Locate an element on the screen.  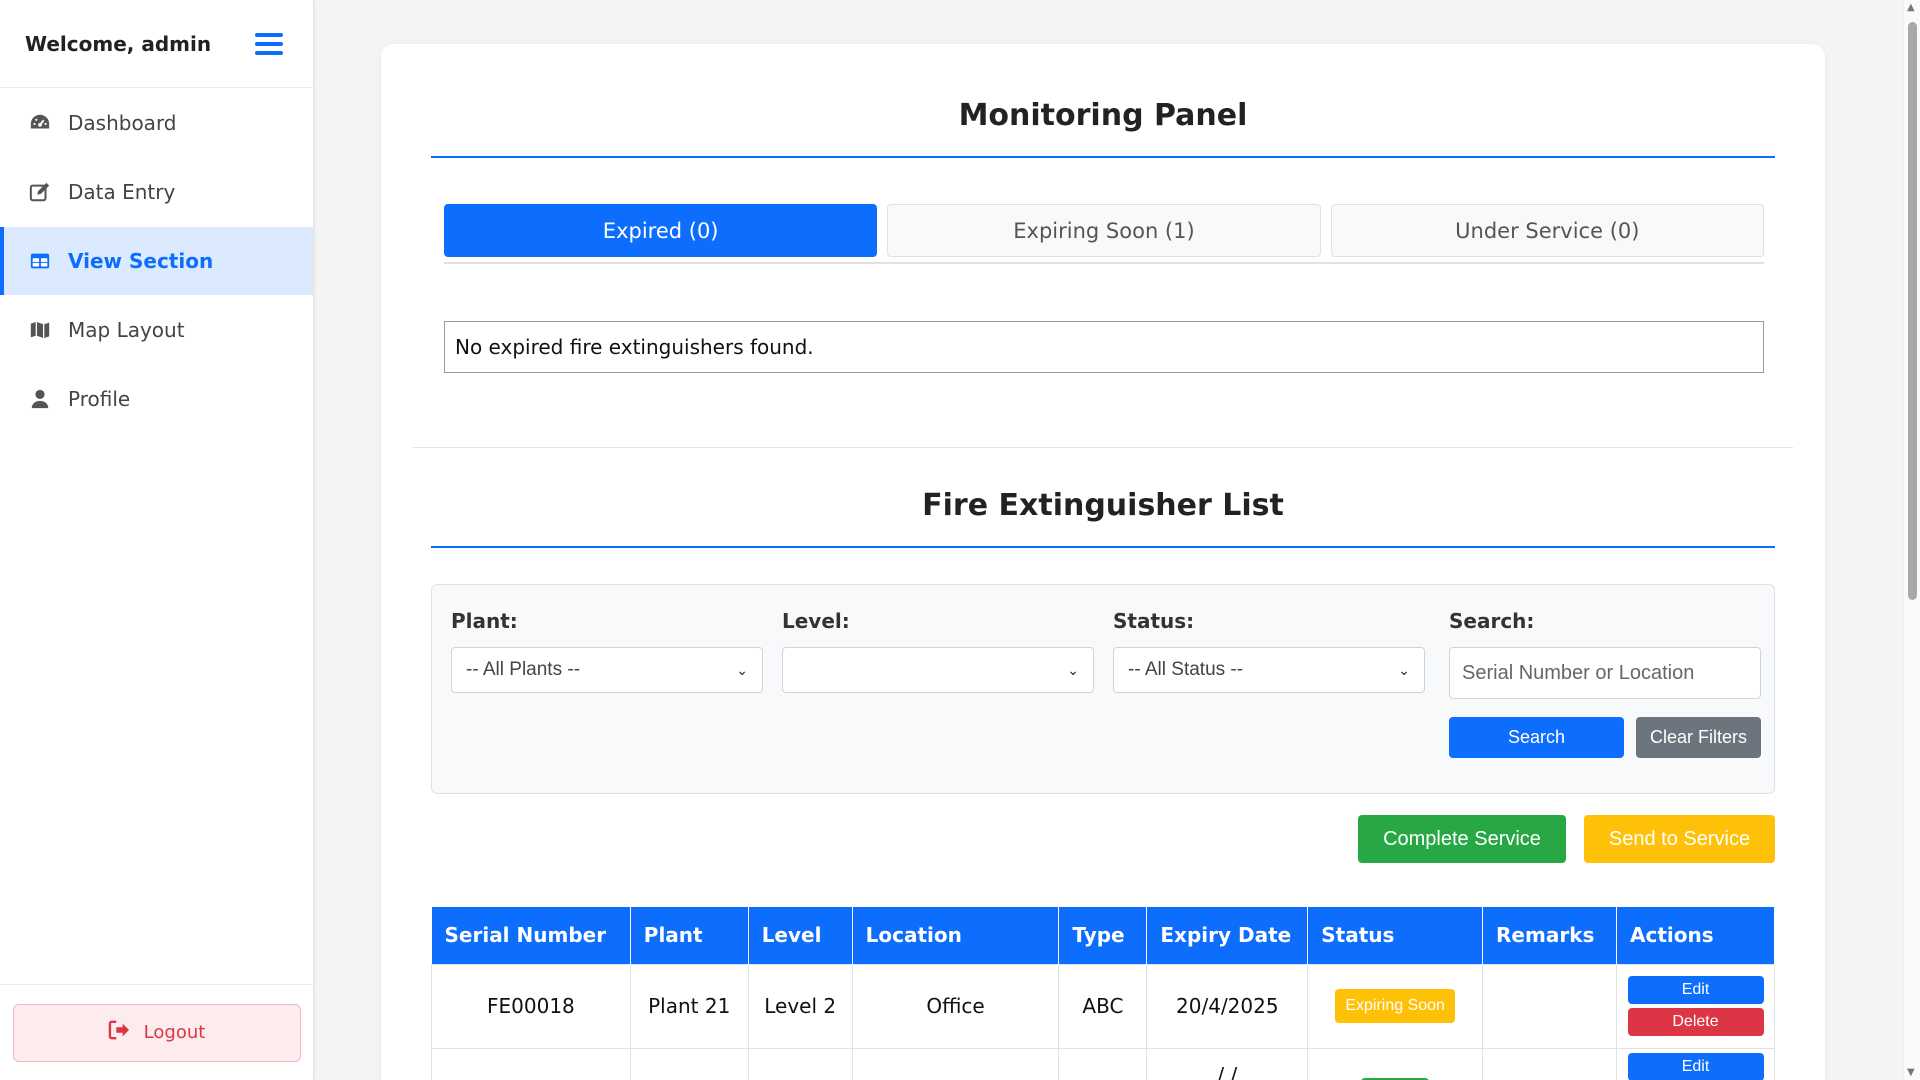
section-divider is located at coordinates (1103, 447).